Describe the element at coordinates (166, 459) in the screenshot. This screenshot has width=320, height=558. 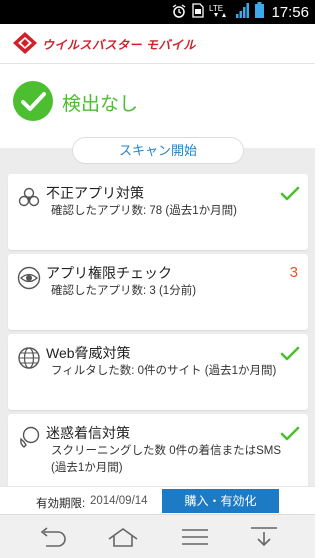
I see `card-description: スクリーニングした数 0件の着信またはSMS (過去1か月間)` at that location.